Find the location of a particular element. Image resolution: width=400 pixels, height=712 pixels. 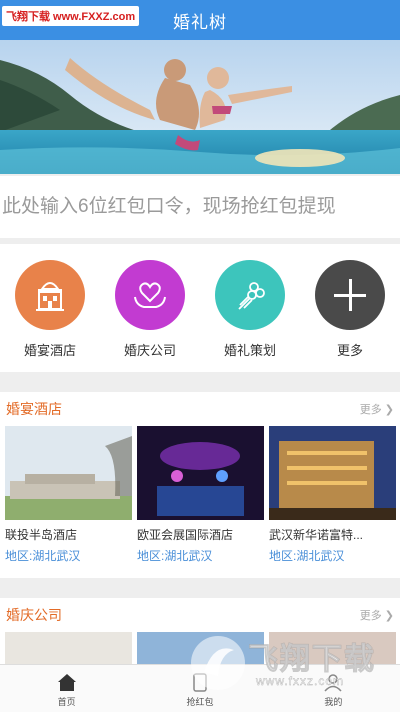

redpacket-code-input is located at coordinates (201, 207).